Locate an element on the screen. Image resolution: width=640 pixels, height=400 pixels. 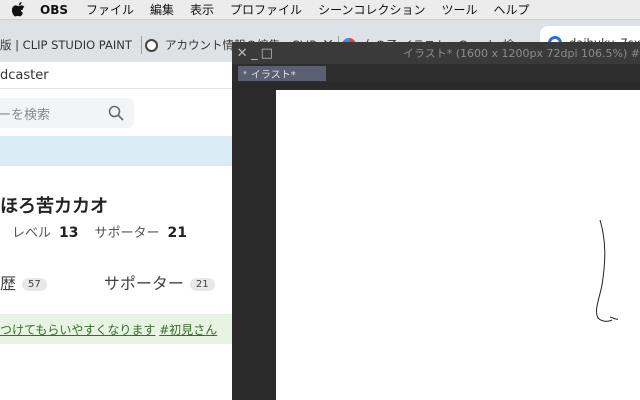
search-placeholder: ーを検索 is located at coordinates (25, 115).